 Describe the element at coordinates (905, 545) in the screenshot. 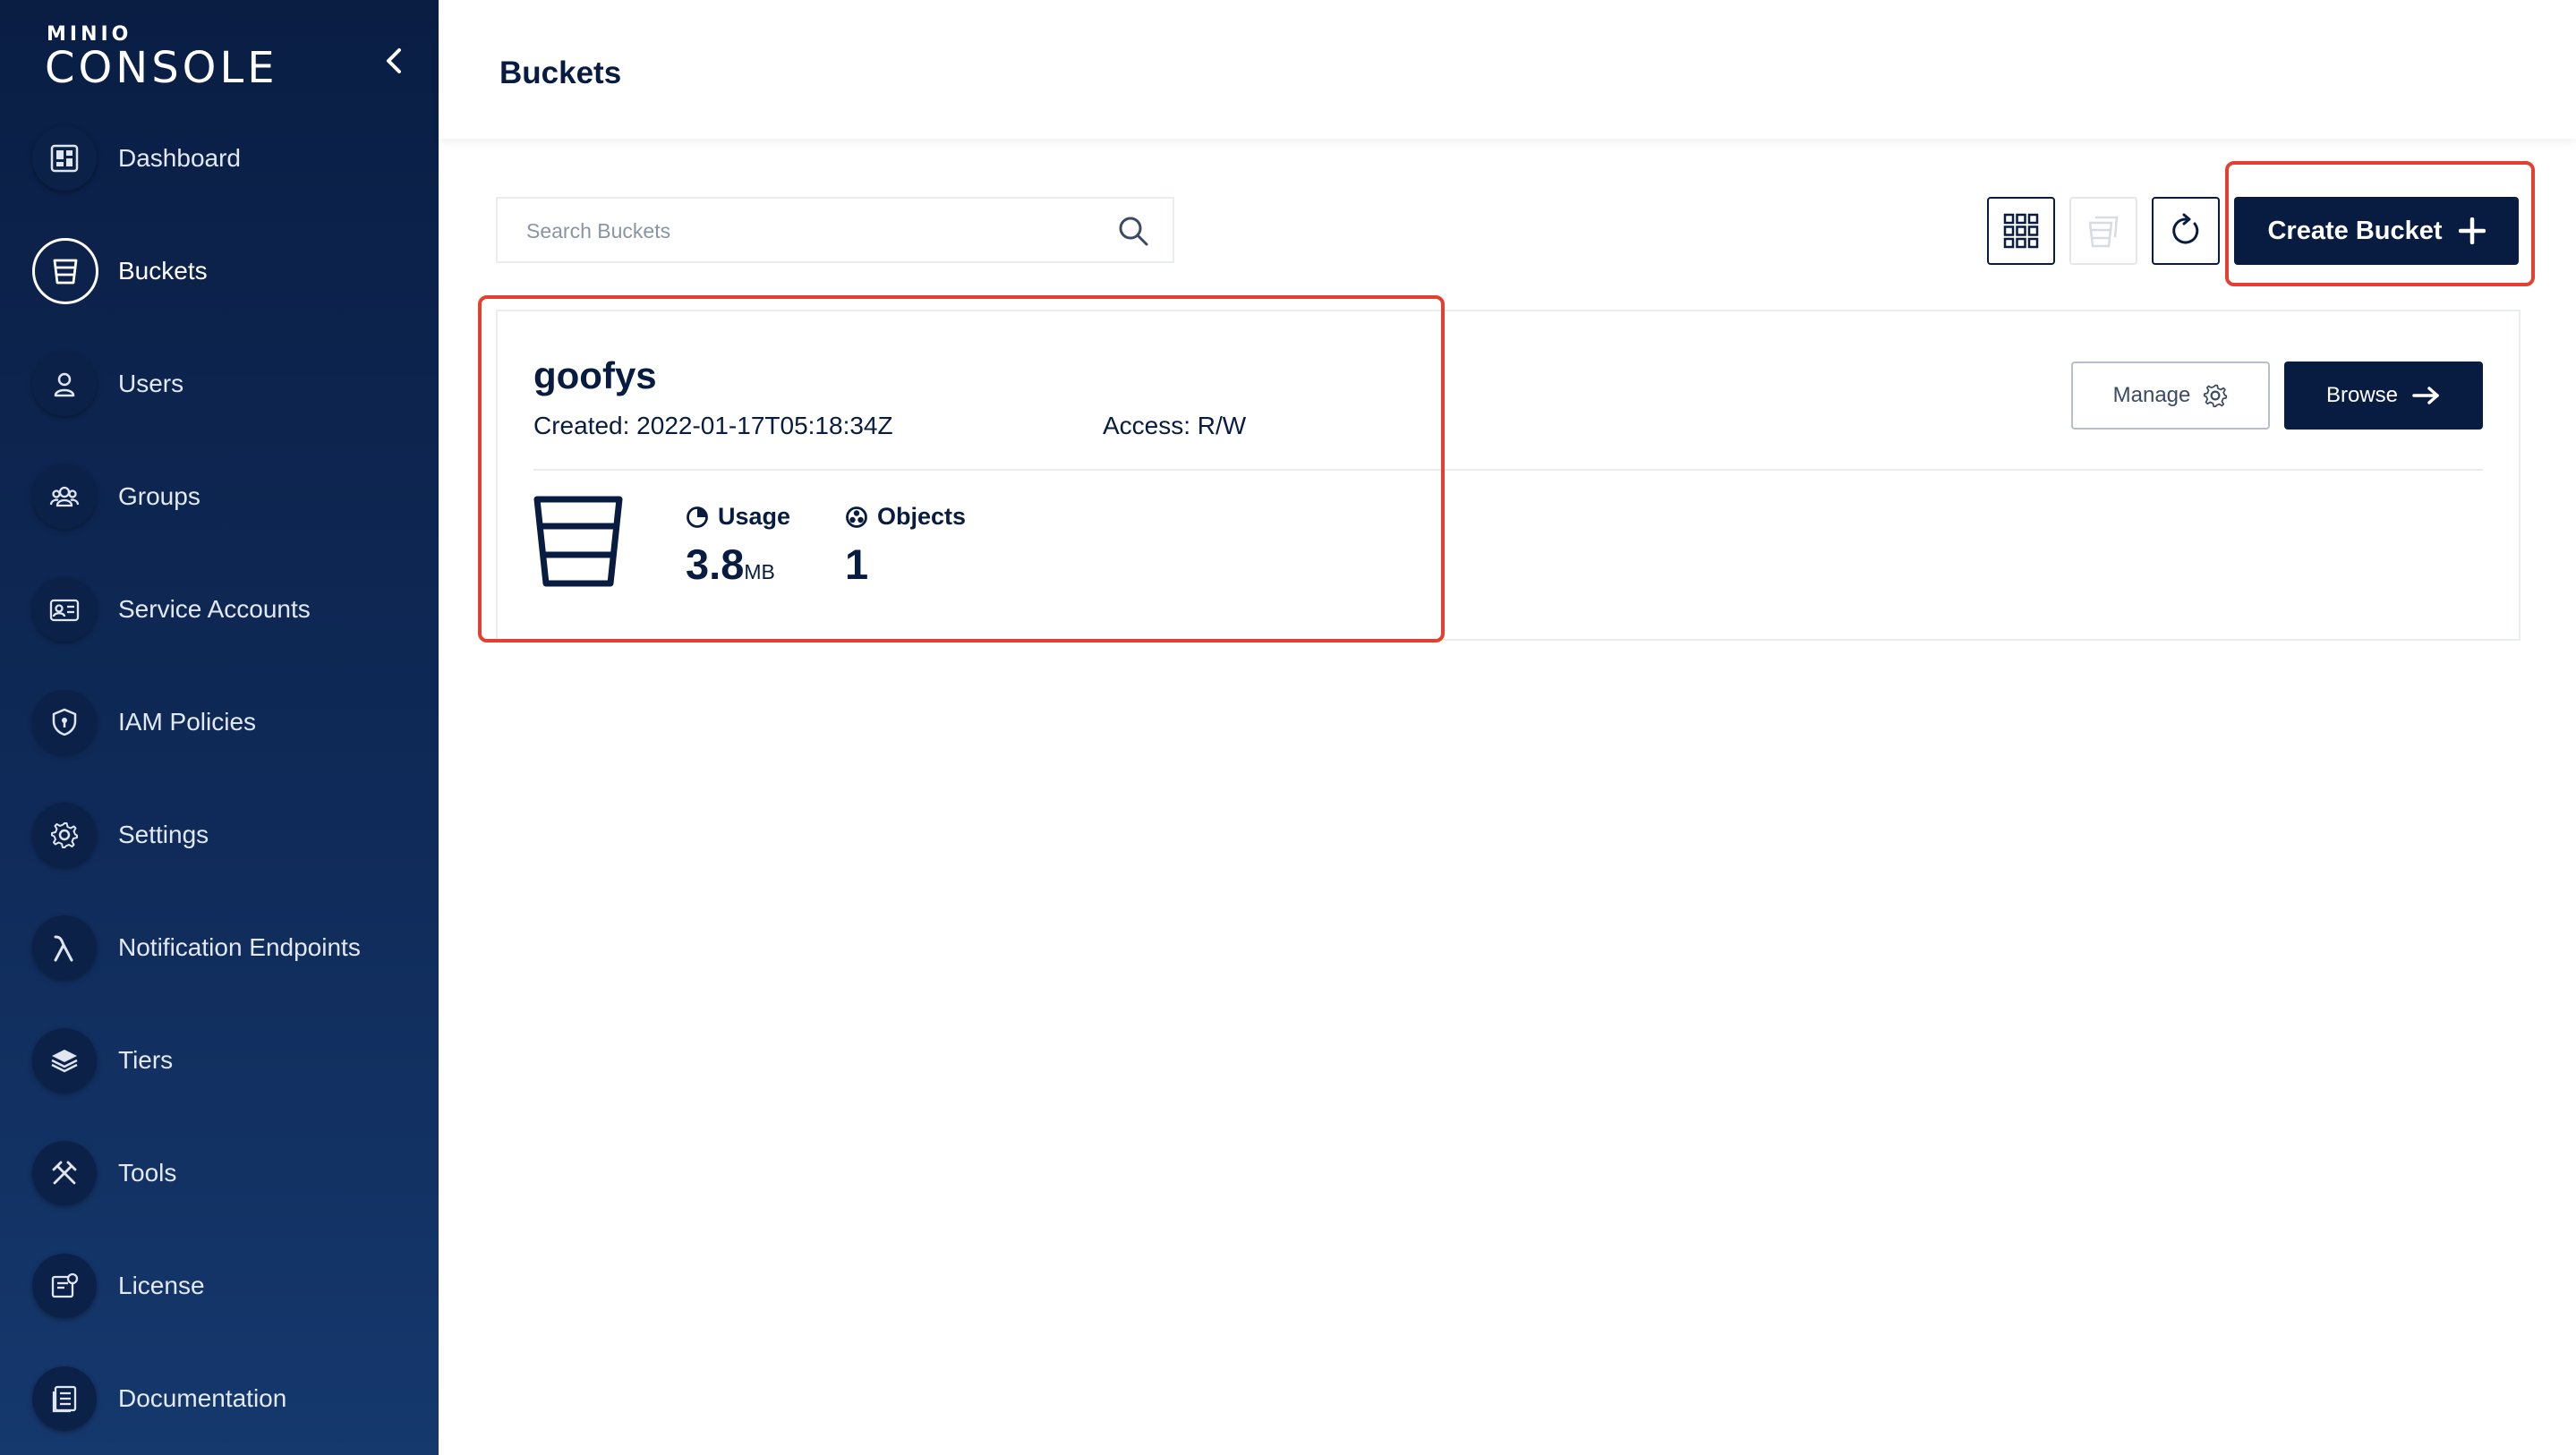

I see `objects-stat: Objects 1` at that location.